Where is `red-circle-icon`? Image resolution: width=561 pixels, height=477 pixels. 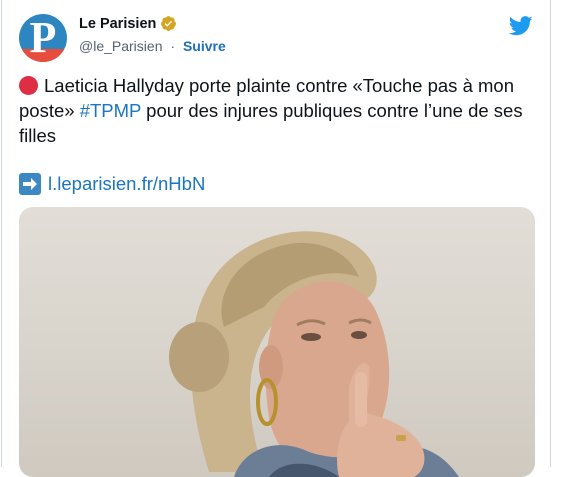 red-circle-icon is located at coordinates (28, 85).